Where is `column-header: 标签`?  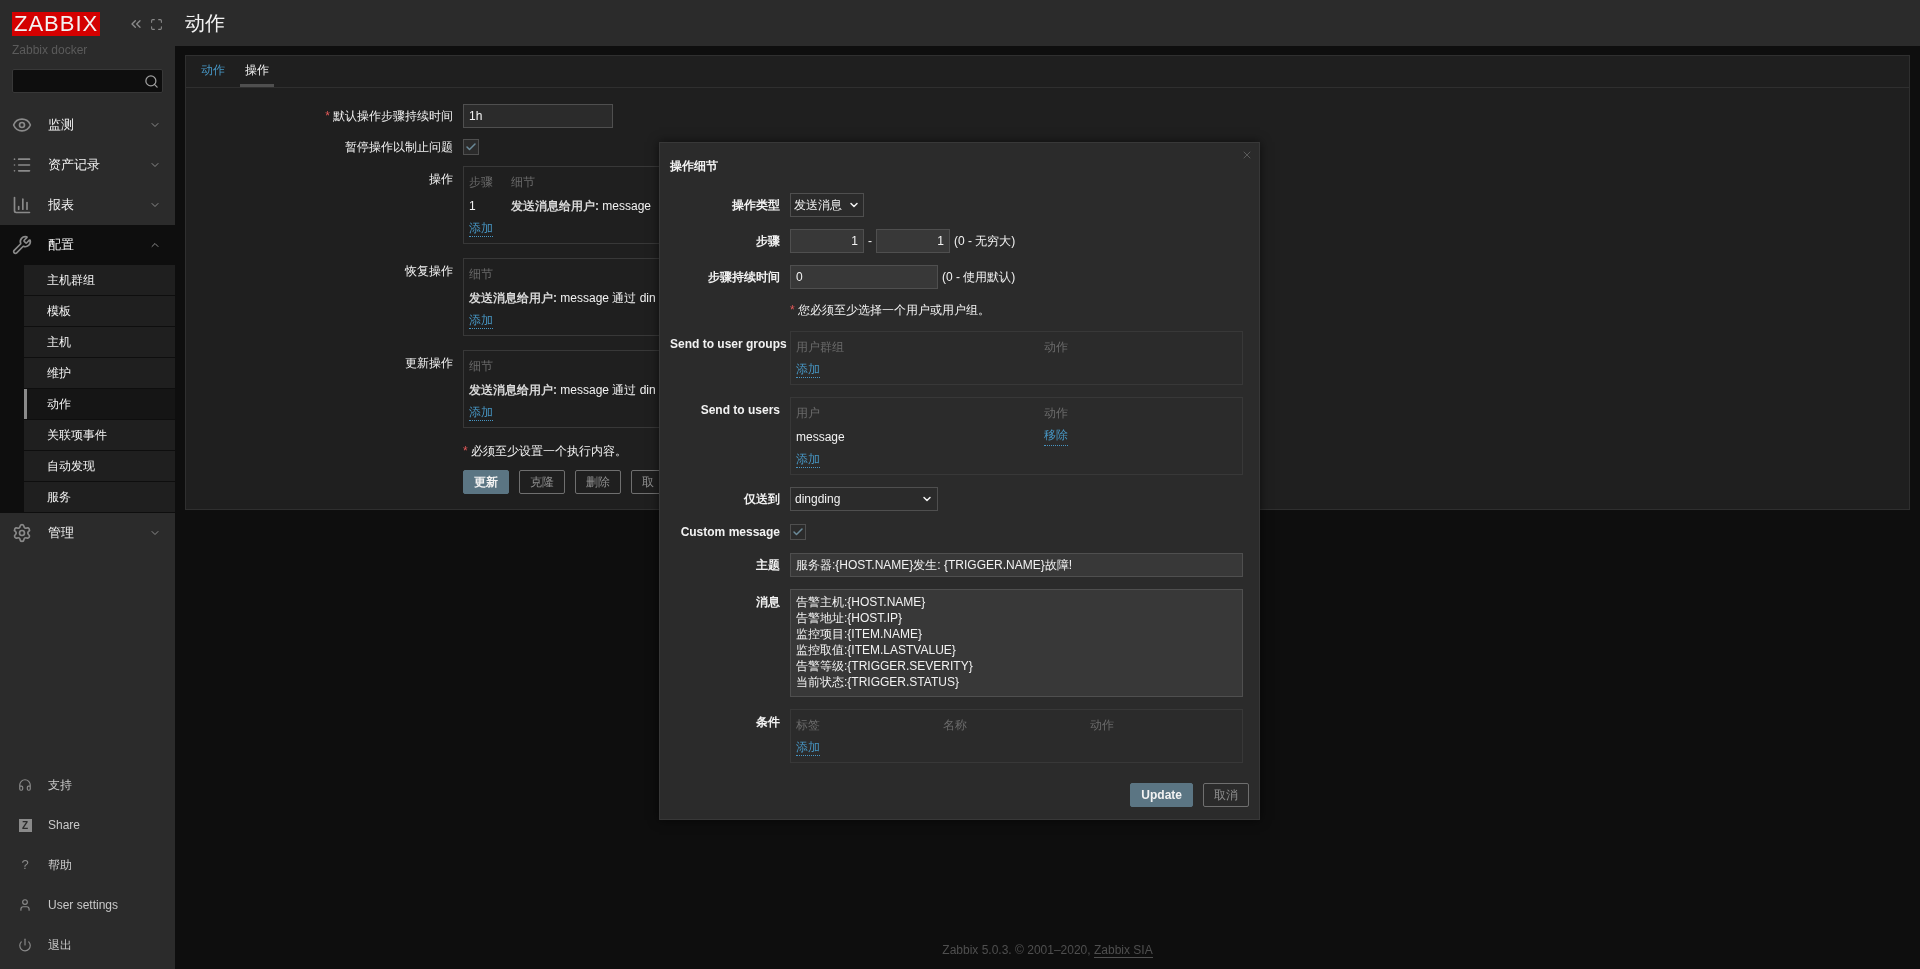
column-header: 标签 is located at coordinates (808, 725).